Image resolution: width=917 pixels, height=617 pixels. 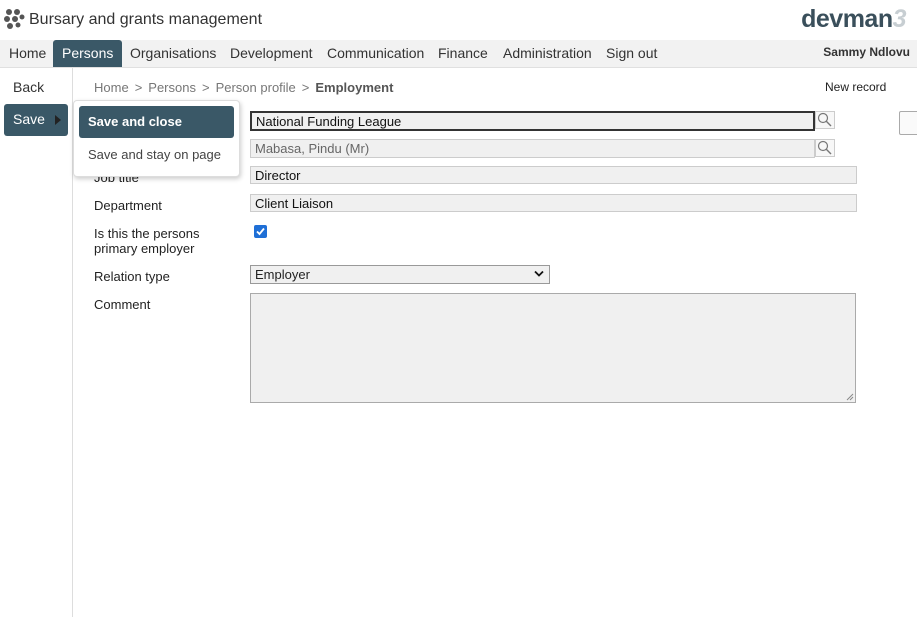 I want to click on department-label: Department, so click(x=128, y=205).